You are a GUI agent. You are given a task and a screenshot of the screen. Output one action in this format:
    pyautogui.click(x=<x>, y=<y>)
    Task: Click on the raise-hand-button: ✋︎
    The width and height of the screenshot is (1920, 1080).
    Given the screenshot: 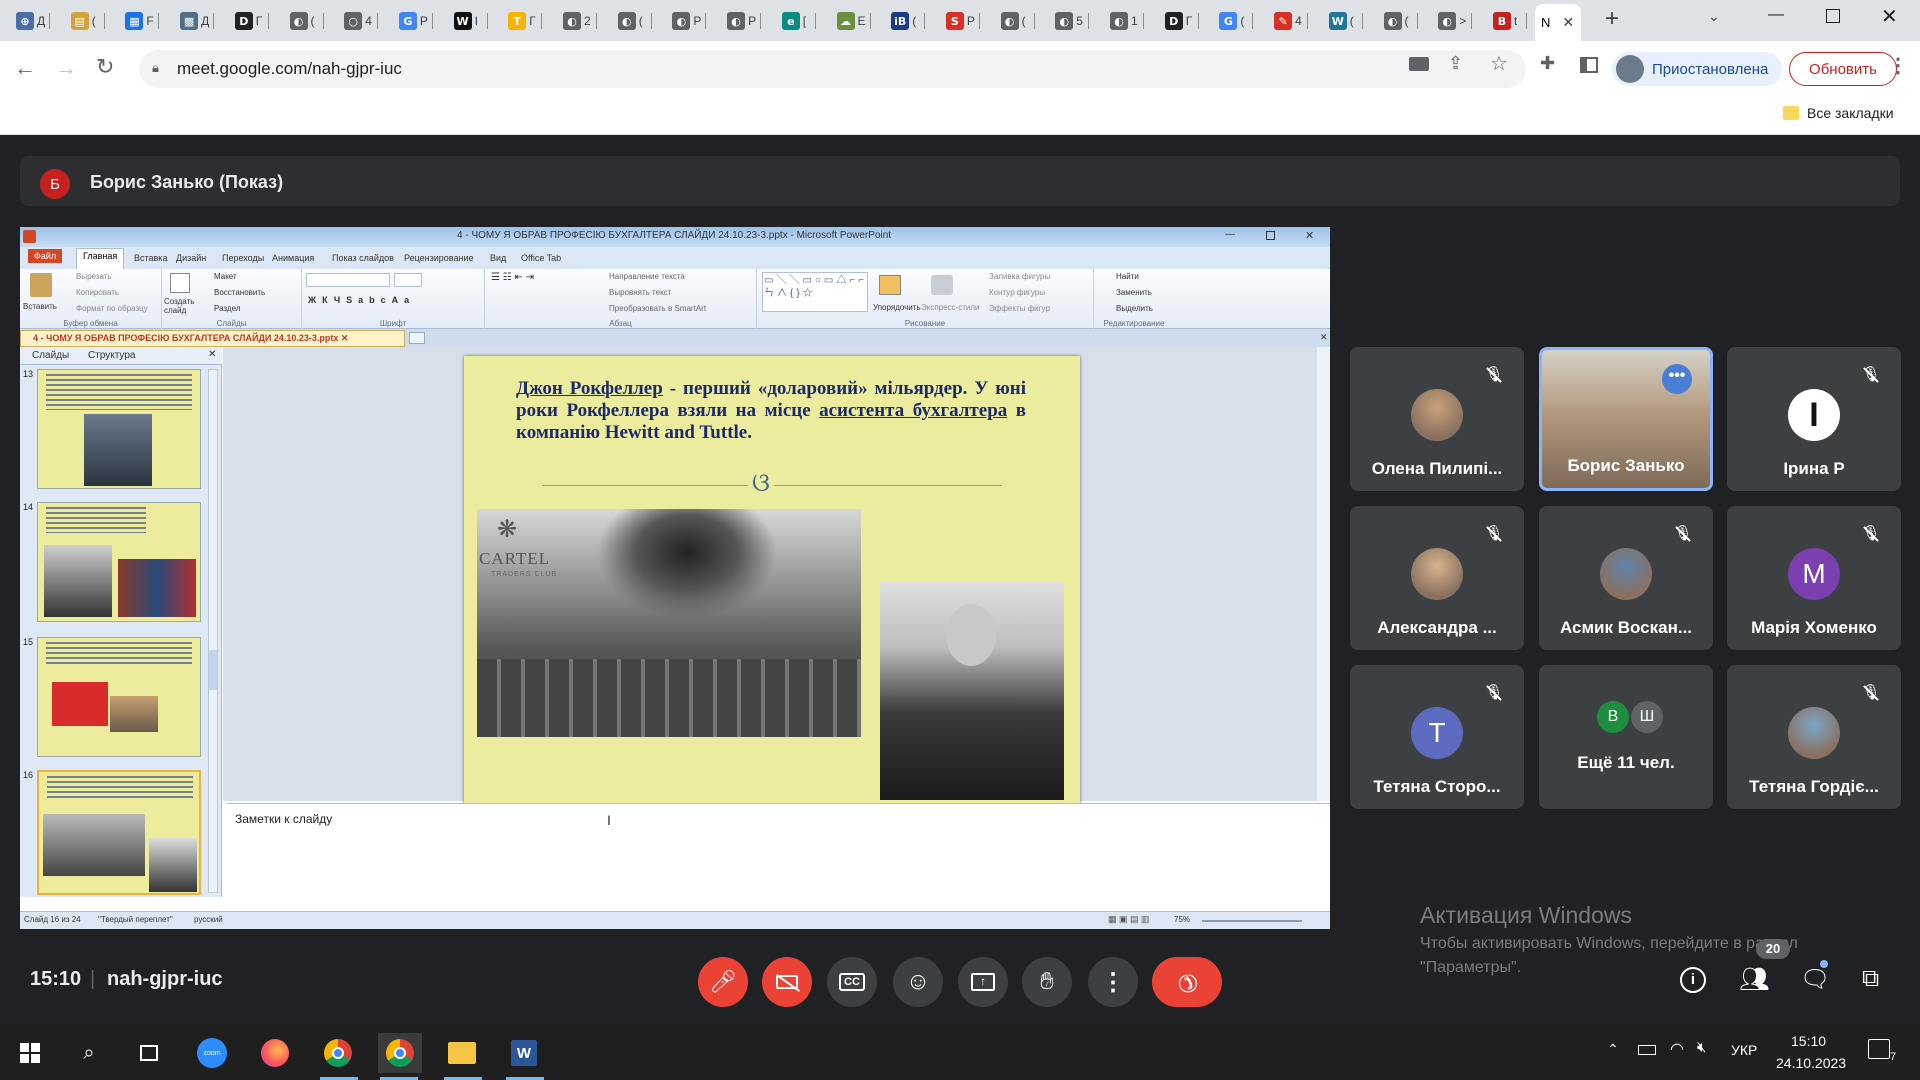 What is the action you would take?
    pyautogui.click(x=1047, y=982)
    